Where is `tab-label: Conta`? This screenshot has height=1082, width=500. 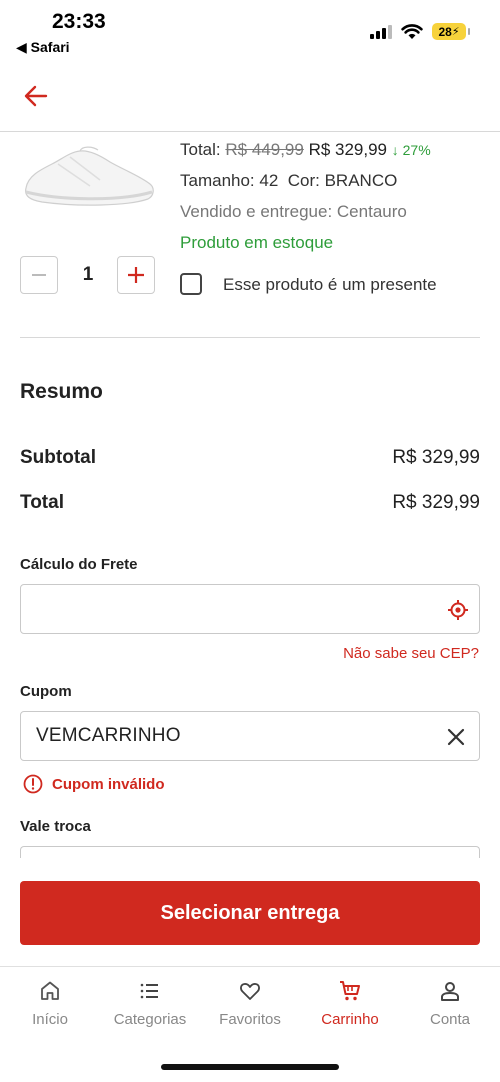
tab-label: Conta is located at coordinates (450, 1019).